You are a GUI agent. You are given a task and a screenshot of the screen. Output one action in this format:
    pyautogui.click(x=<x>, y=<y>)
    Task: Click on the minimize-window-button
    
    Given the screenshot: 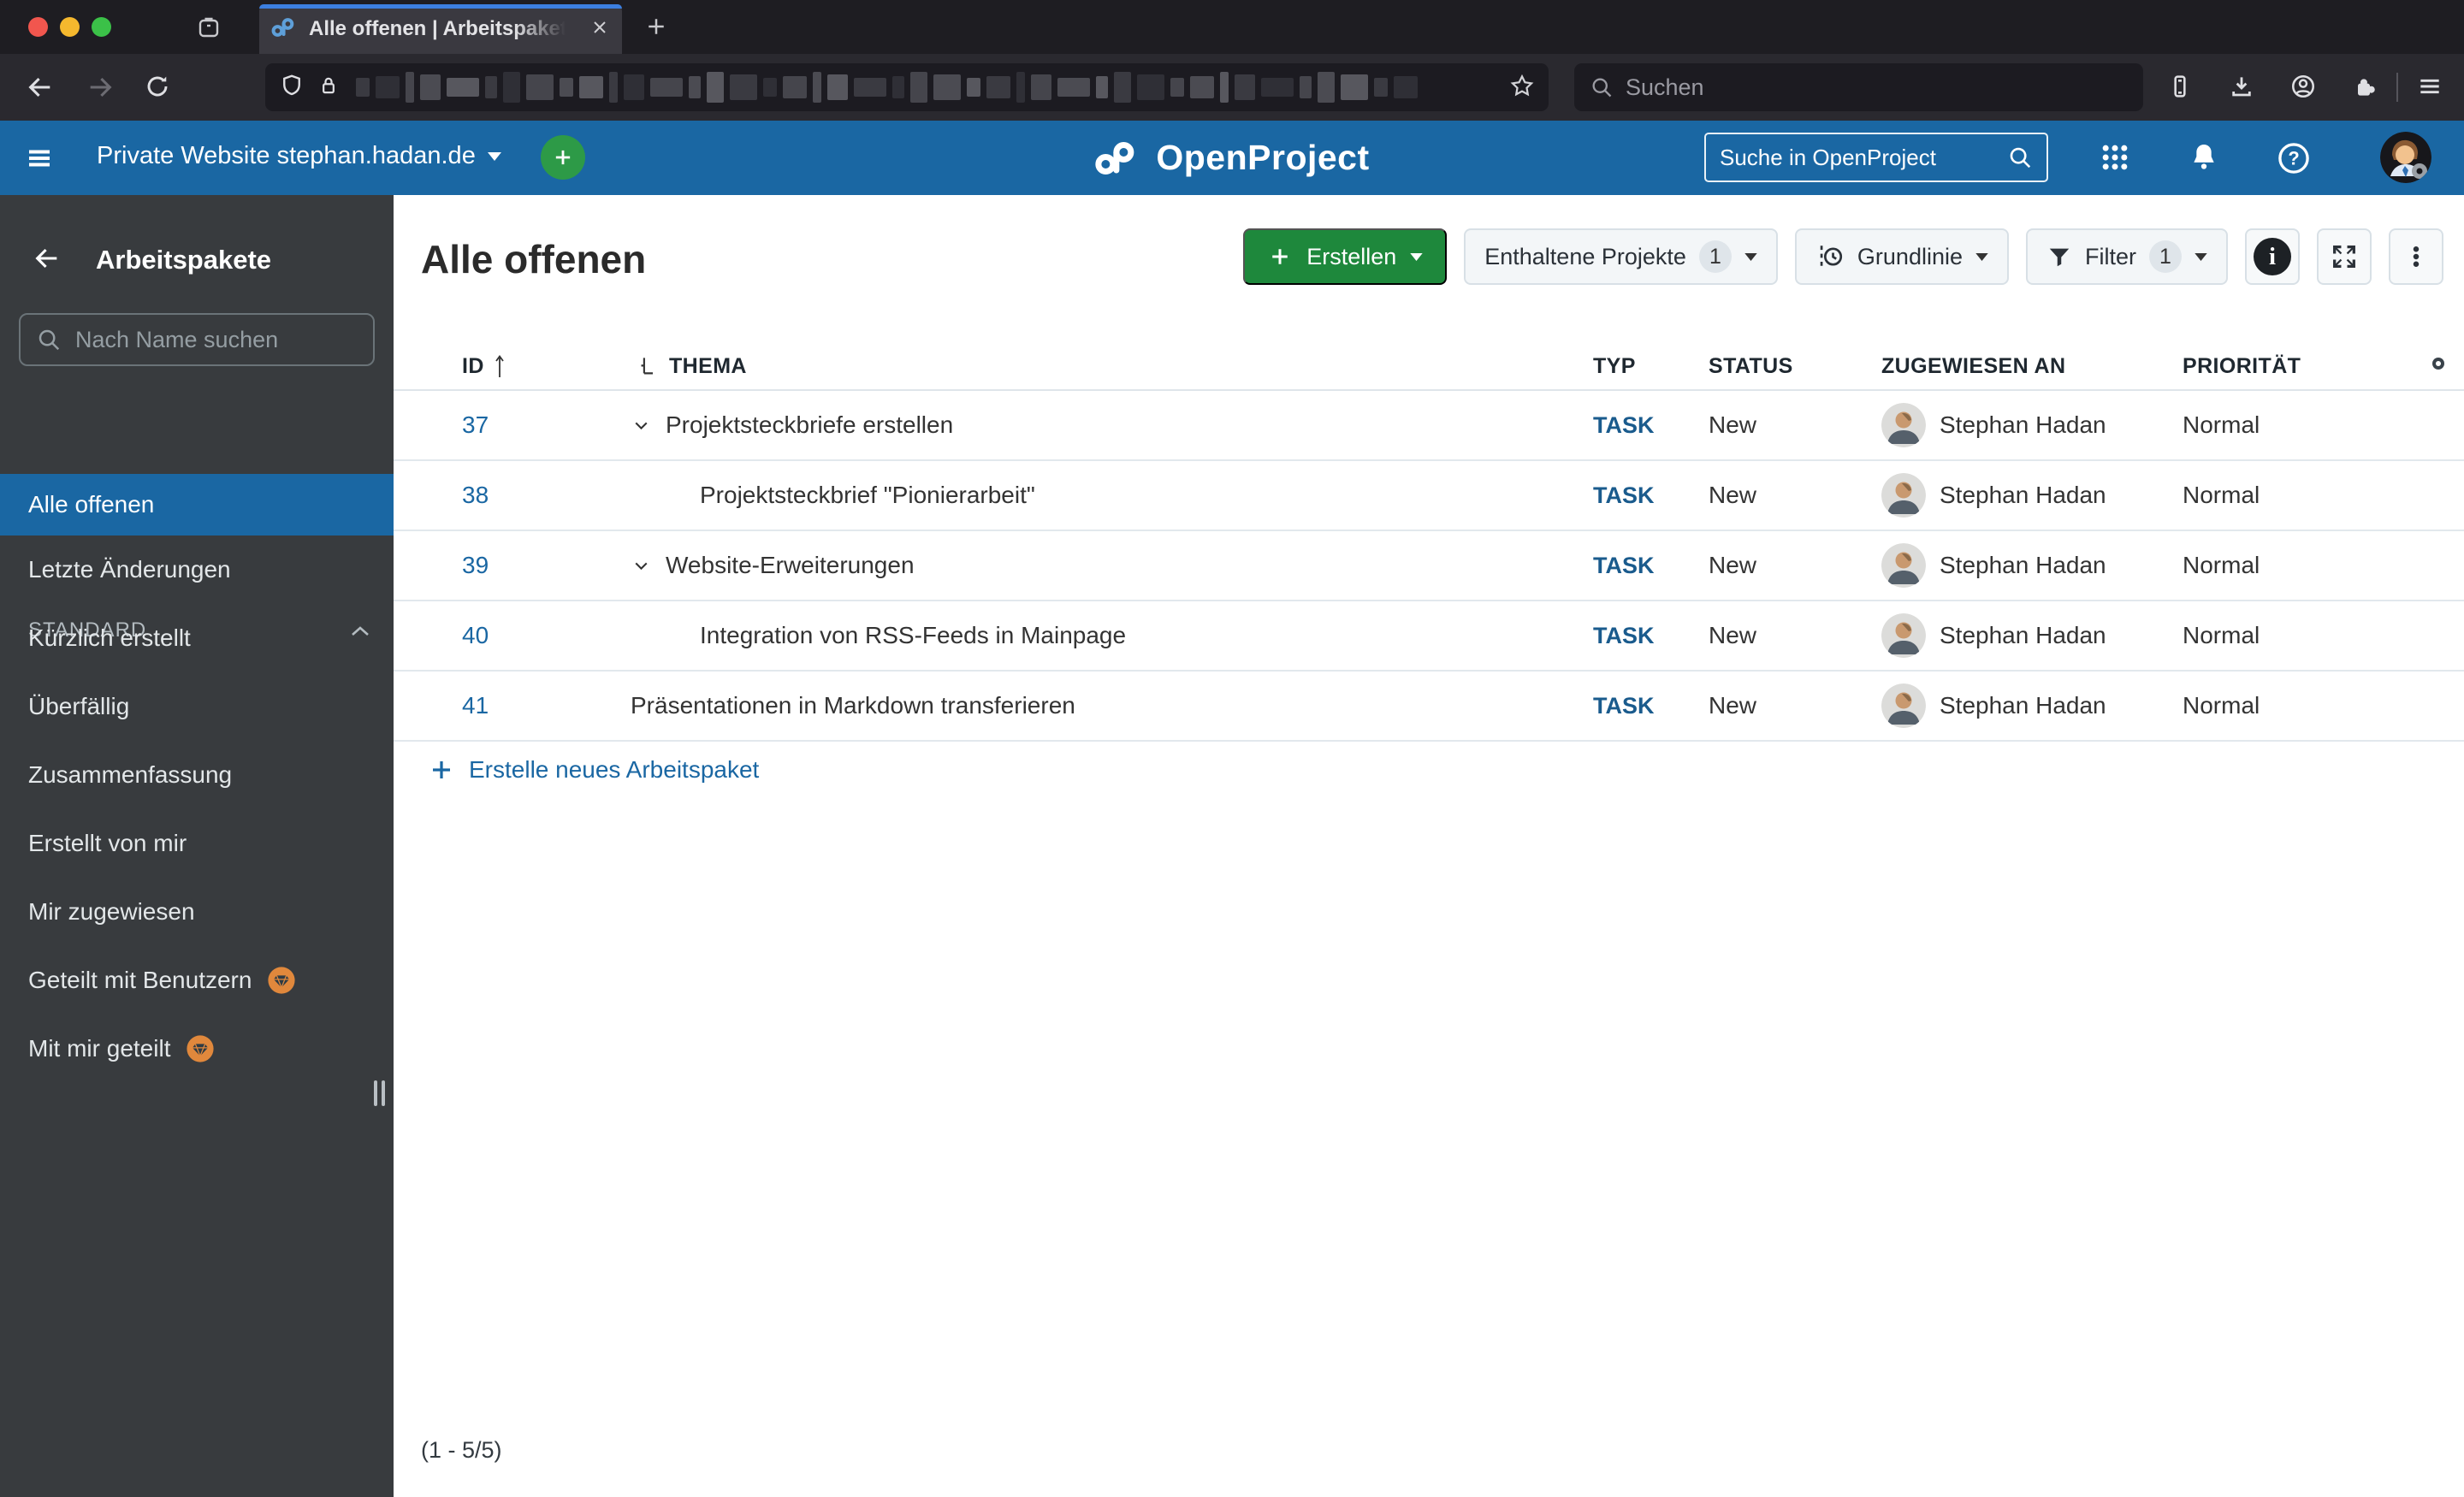 What is the action you would take?
    pyautogui.click(x=70, y=27)
    